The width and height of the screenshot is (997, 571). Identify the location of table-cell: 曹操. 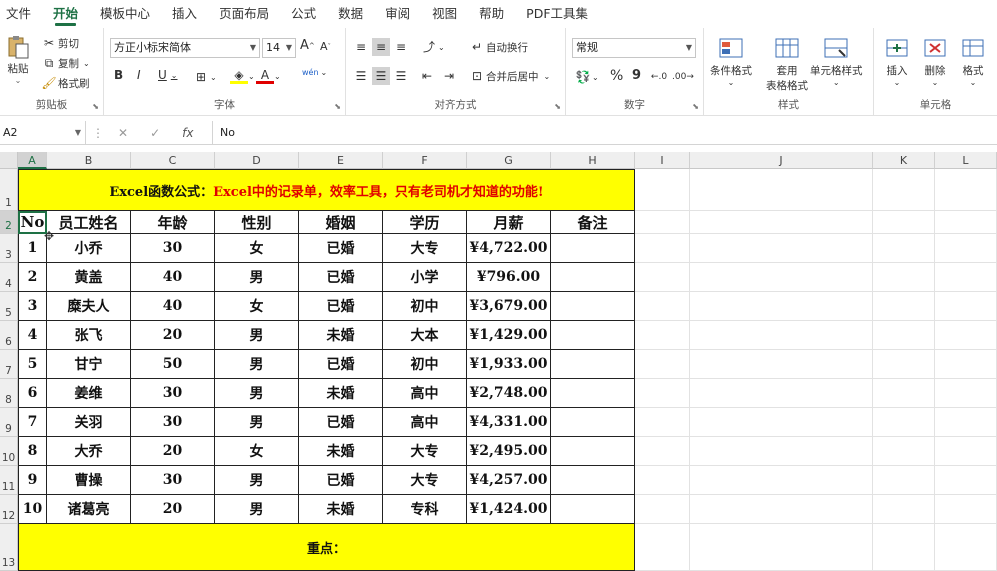
(89, 480).